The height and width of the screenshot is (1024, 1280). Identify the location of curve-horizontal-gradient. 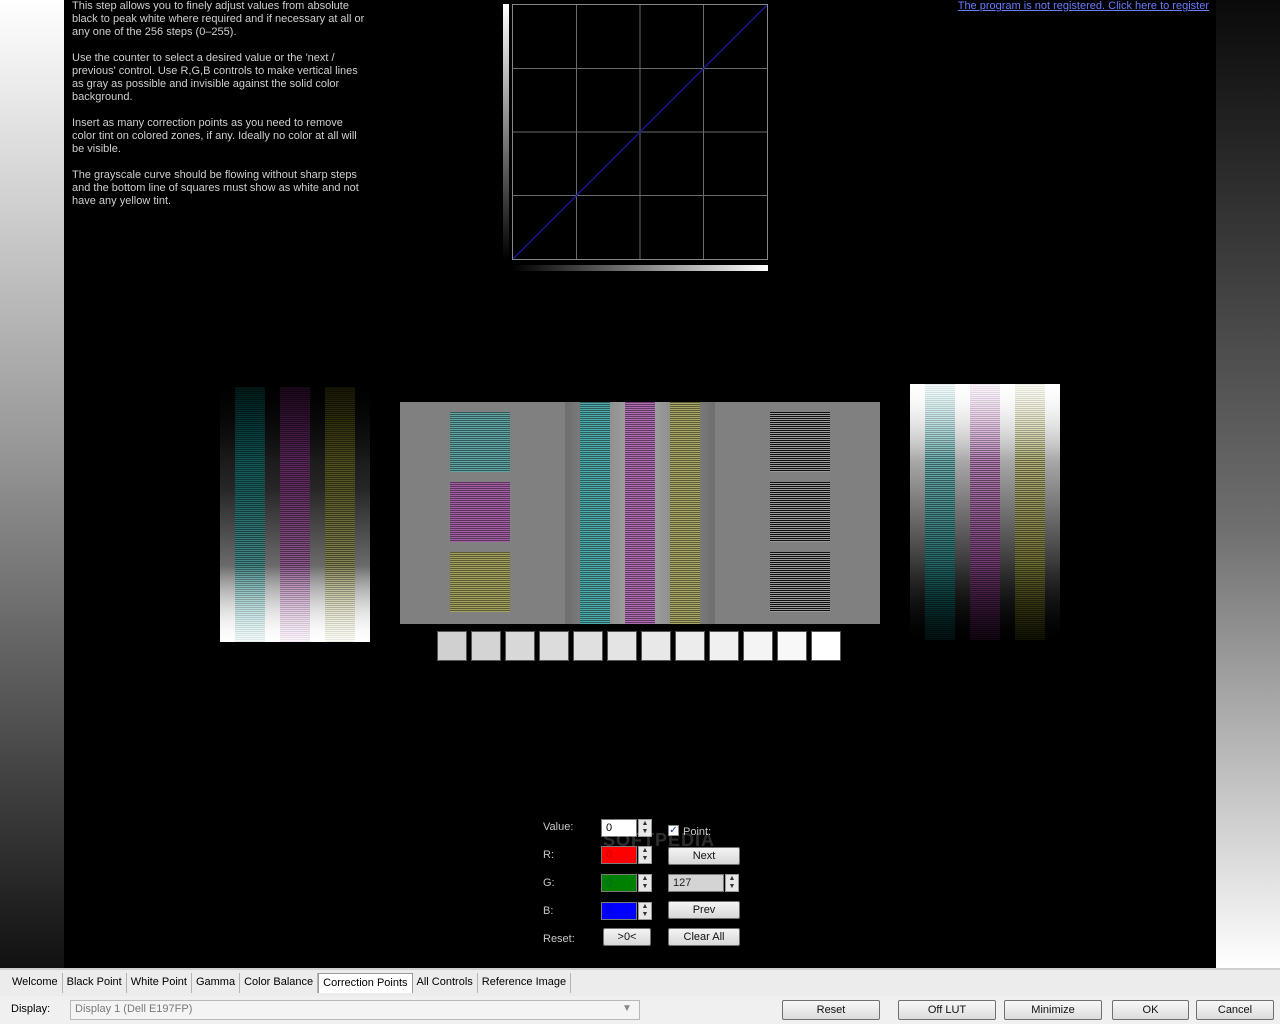
(640, 268).